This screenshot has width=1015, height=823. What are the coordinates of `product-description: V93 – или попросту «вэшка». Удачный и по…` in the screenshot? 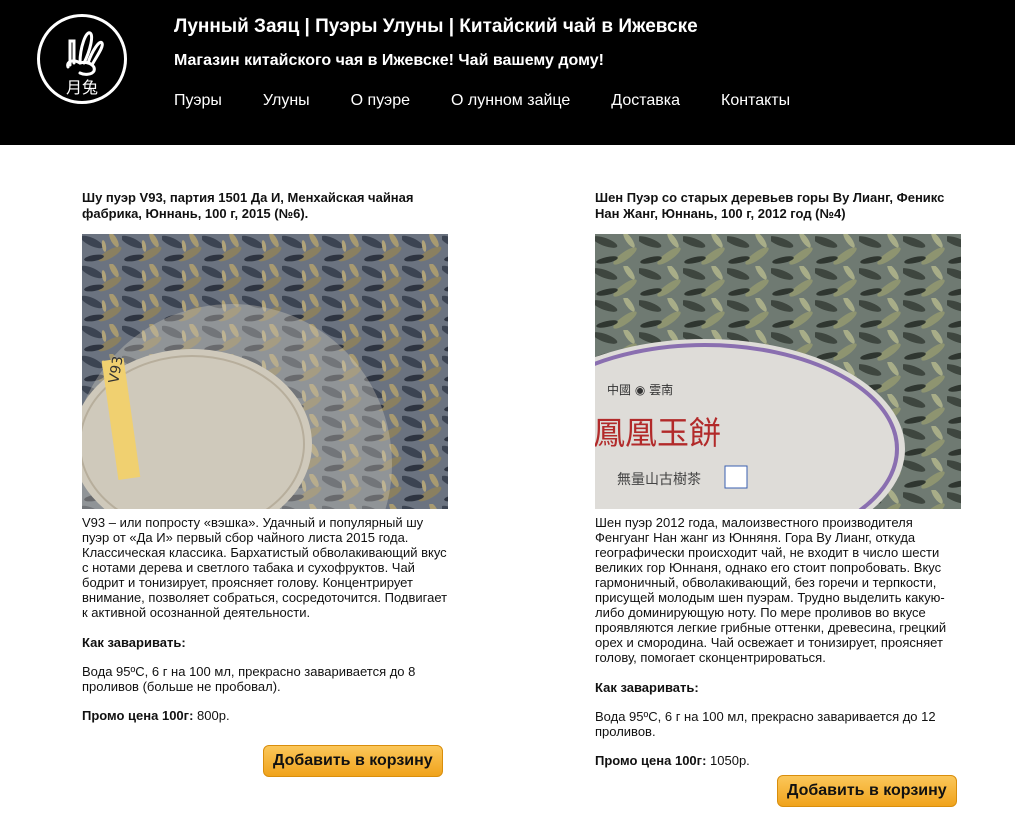 It's located at (265, 567).